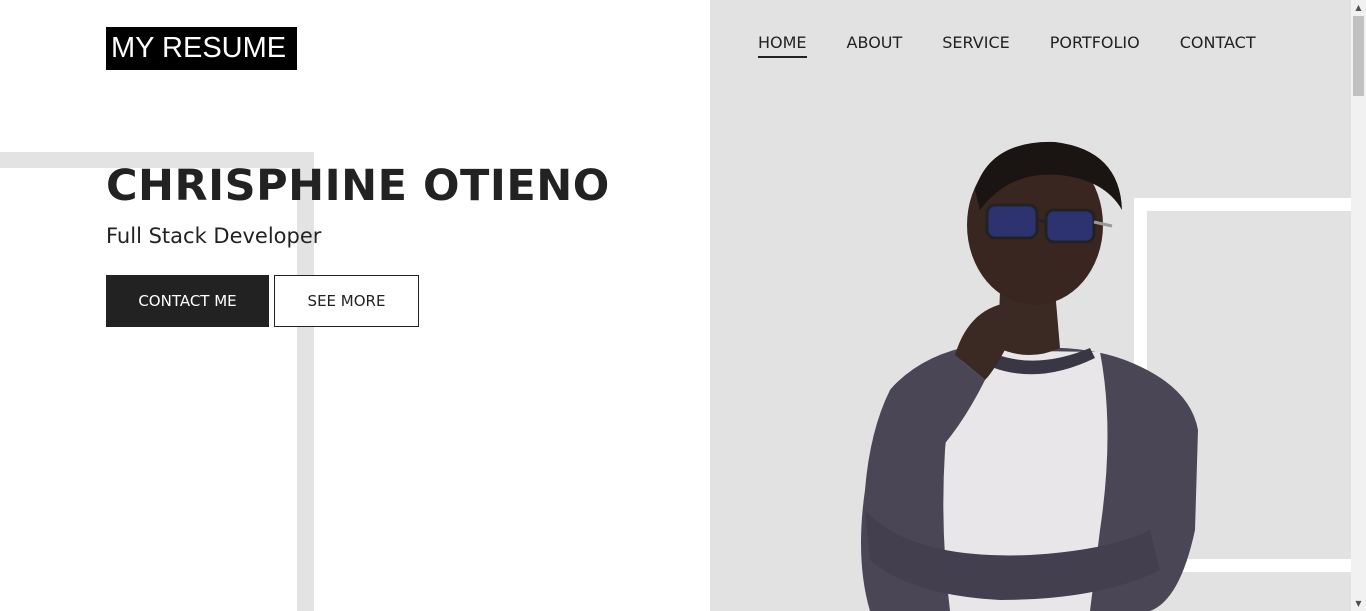 The height and width of the screenshot is (611, 1366). I want to click on nav-item-home: HOME, so click(782, 45).